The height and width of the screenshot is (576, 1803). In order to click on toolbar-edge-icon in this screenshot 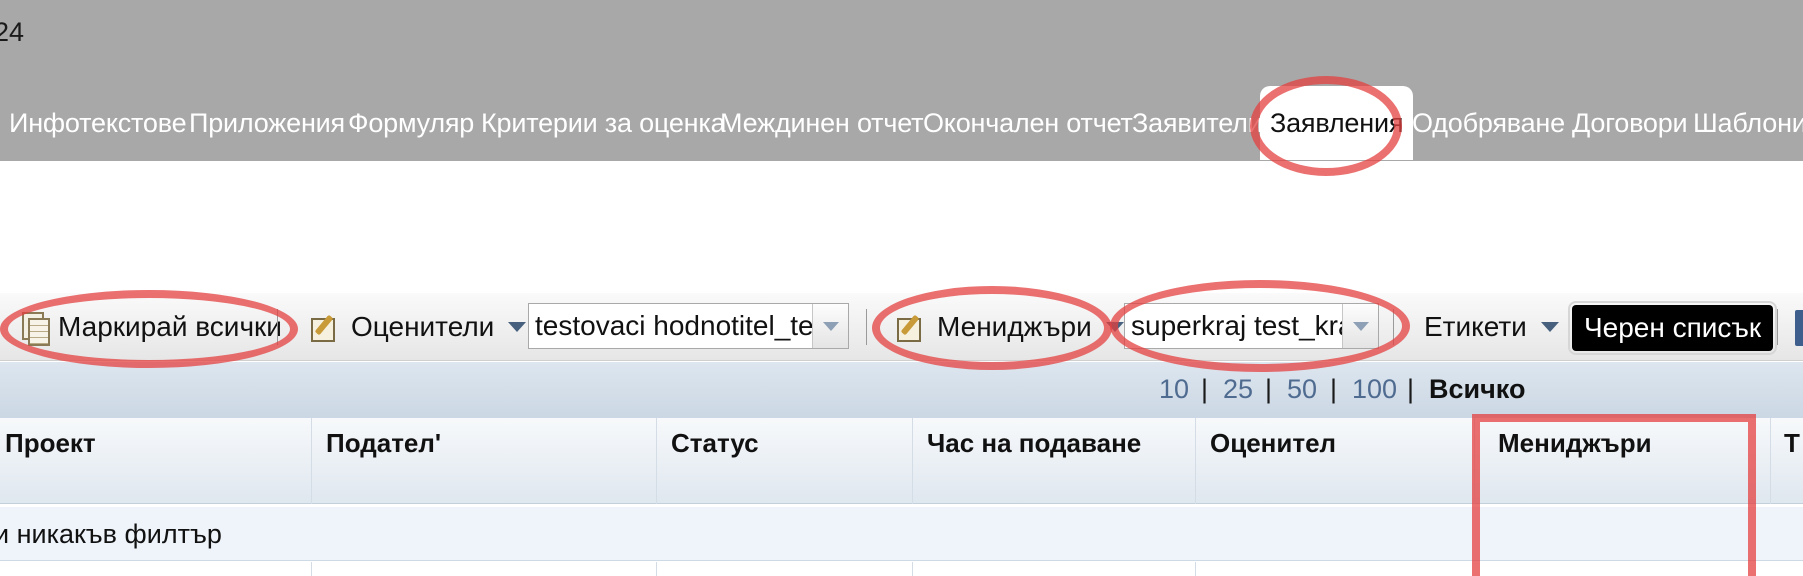, I will do `click(1799, 328)`.